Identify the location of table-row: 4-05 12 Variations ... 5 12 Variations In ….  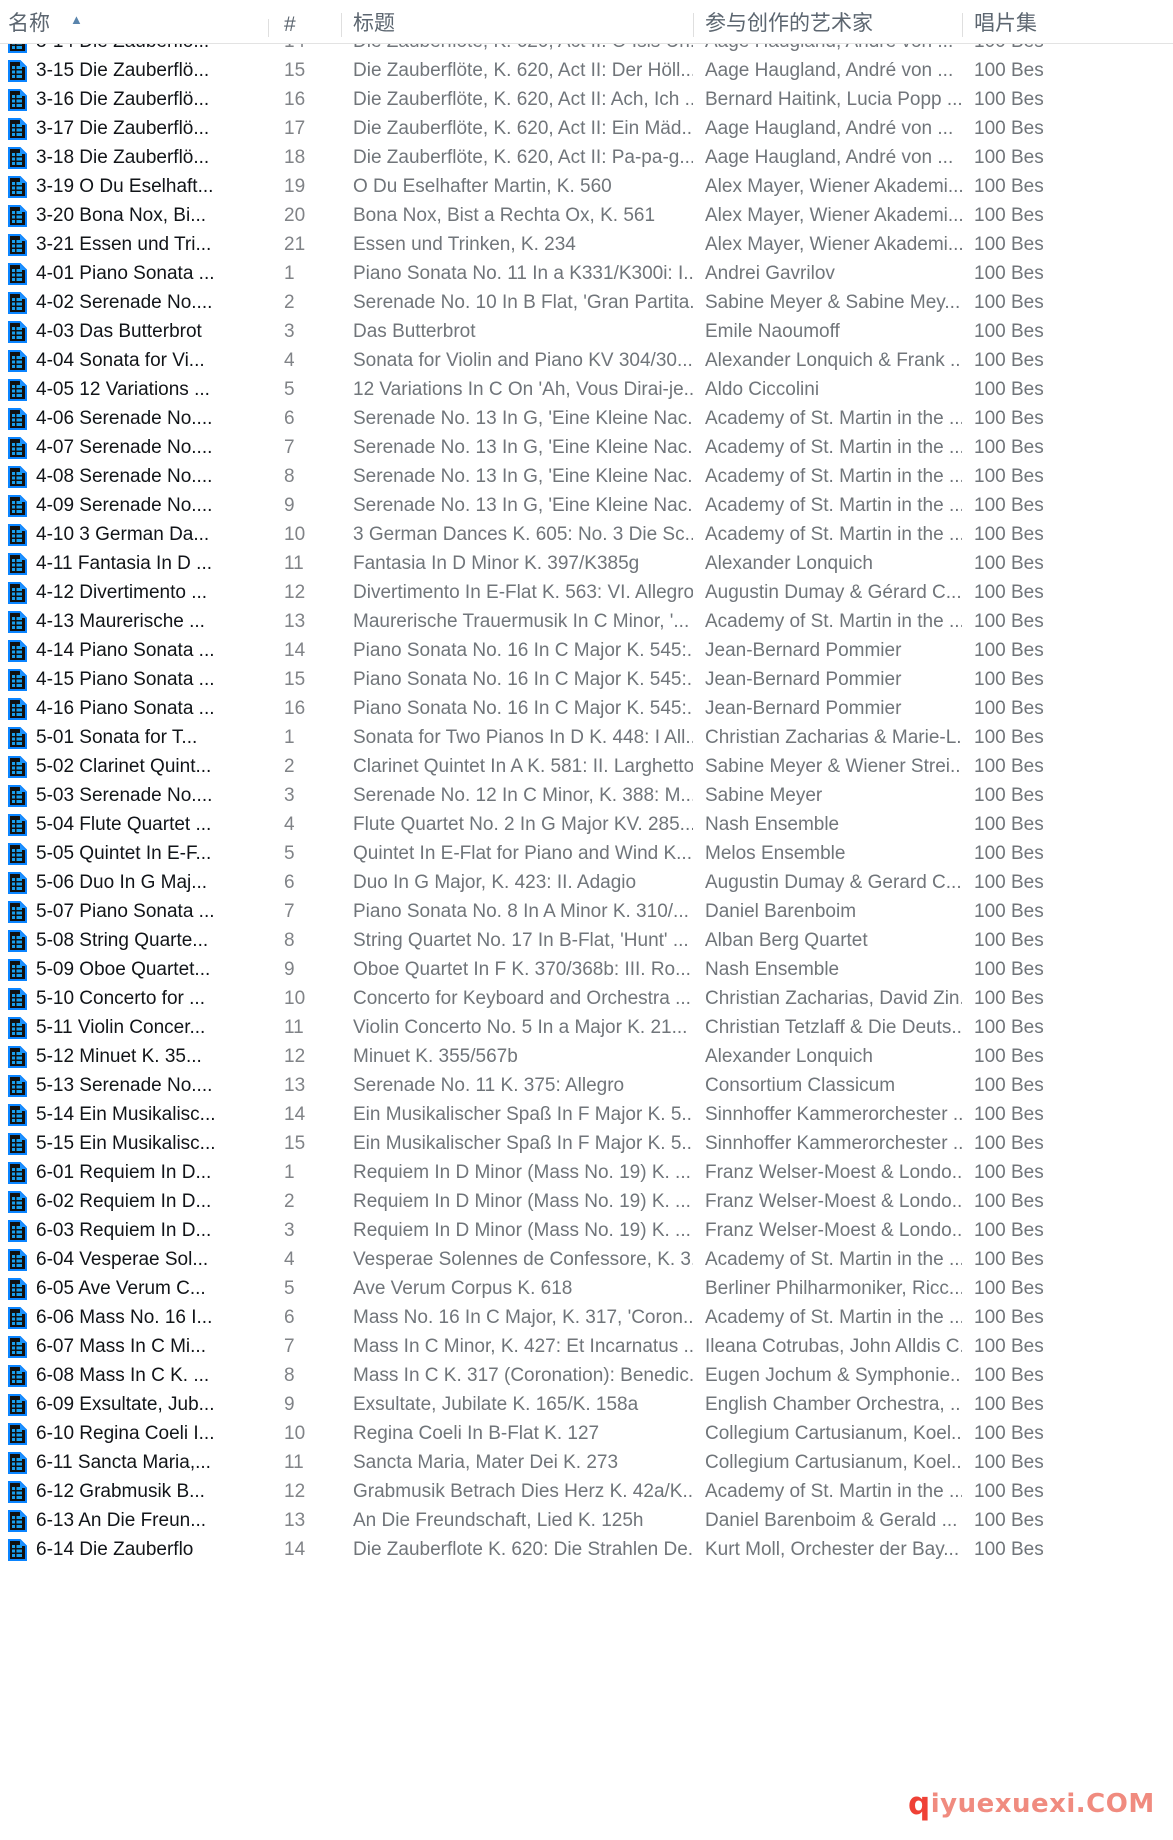
(586, 389).